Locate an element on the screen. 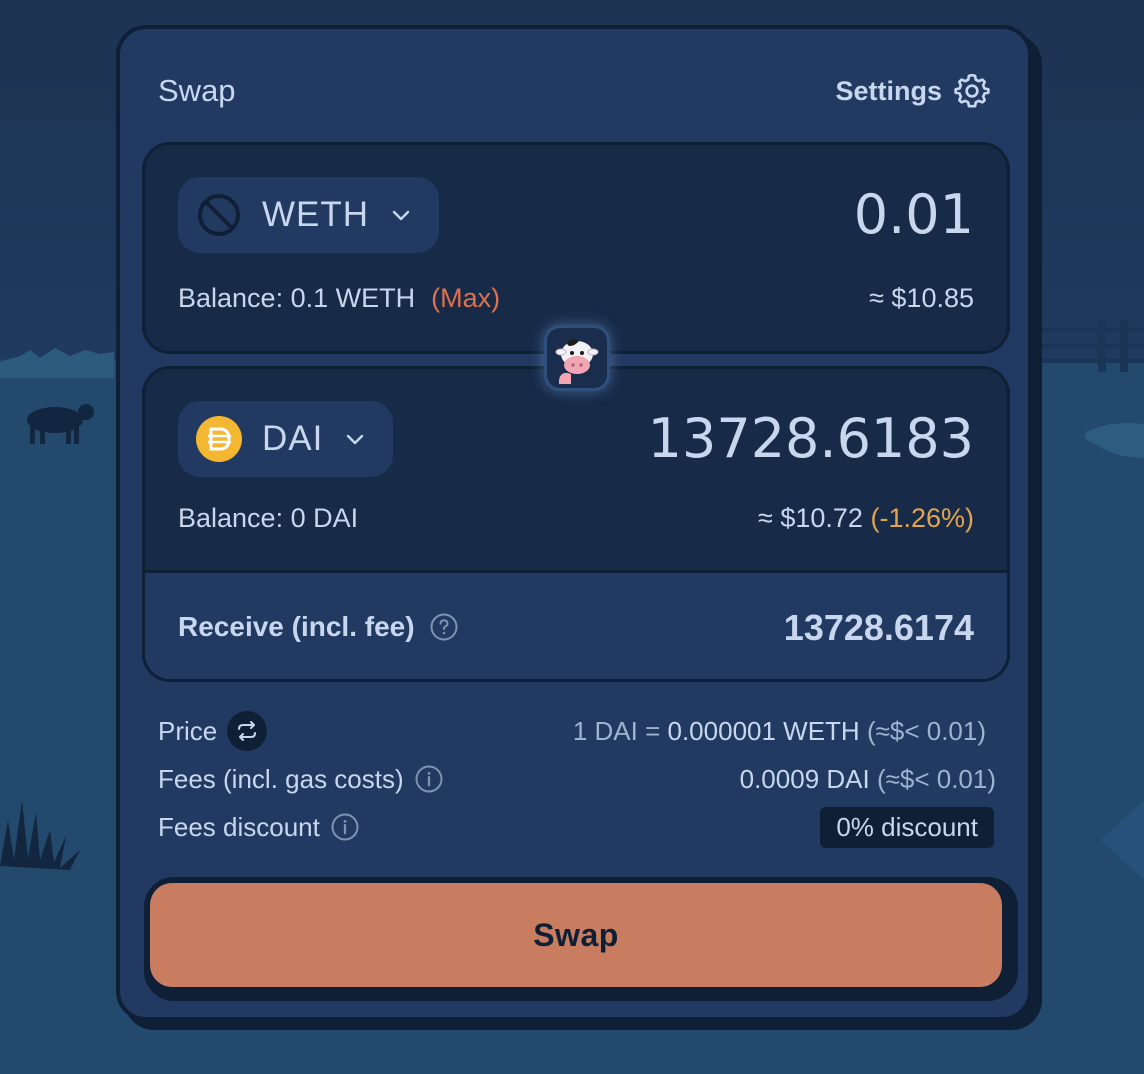  sell-balance-text: Balance: 0.1 WETH is located at coordinates (297, 298).